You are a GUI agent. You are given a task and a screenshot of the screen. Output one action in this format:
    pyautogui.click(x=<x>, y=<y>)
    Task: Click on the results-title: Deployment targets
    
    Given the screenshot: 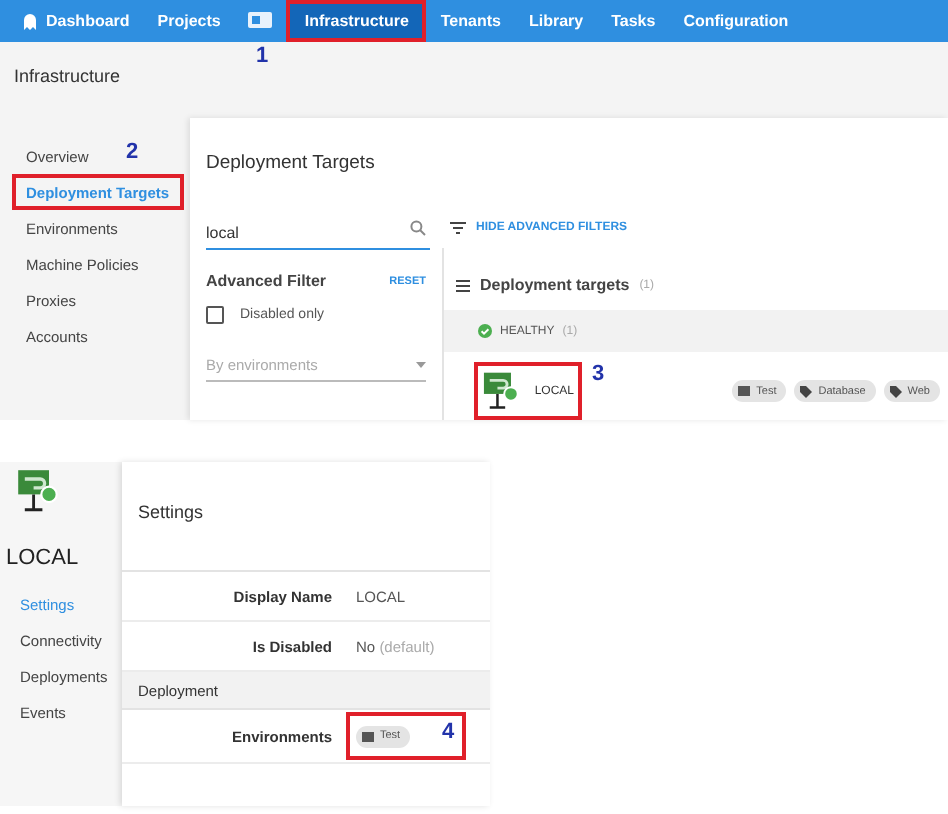 What is the action you would take?
    pyautogui.click(x=555, y=285)
    